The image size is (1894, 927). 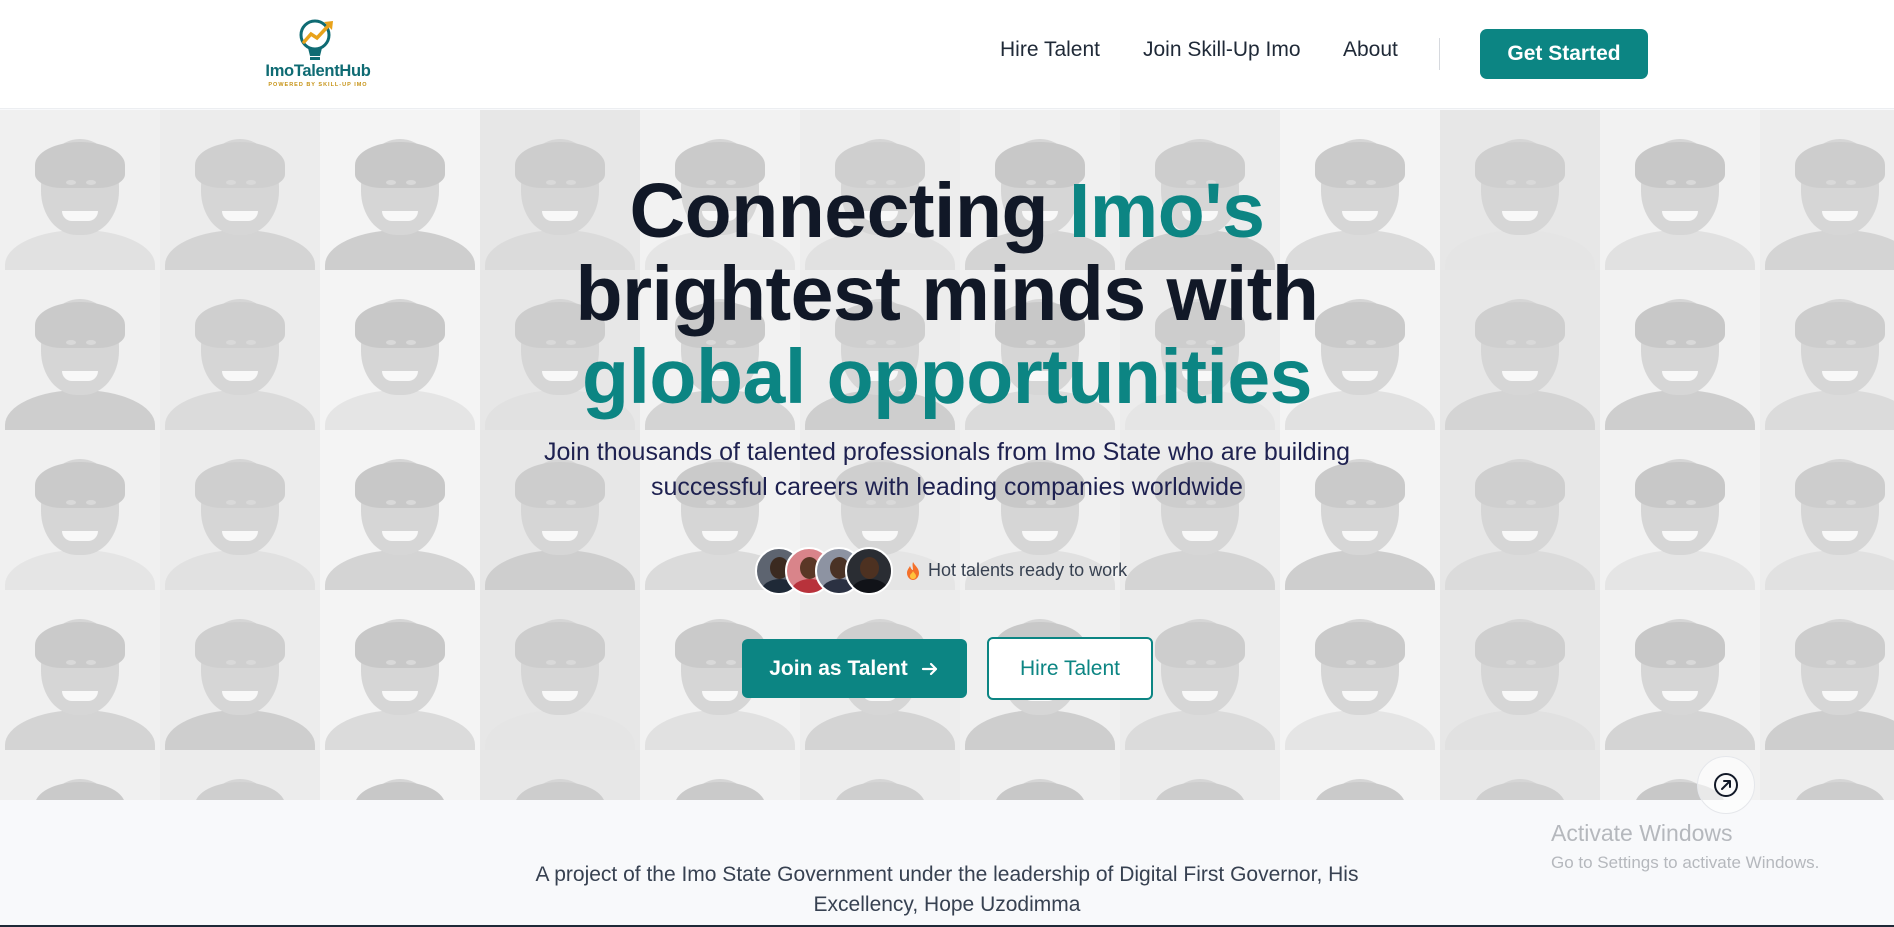 What do you see at coordinates (869, 571) in the screenshot?
I see `avatar` at bounding box center [869, 571].